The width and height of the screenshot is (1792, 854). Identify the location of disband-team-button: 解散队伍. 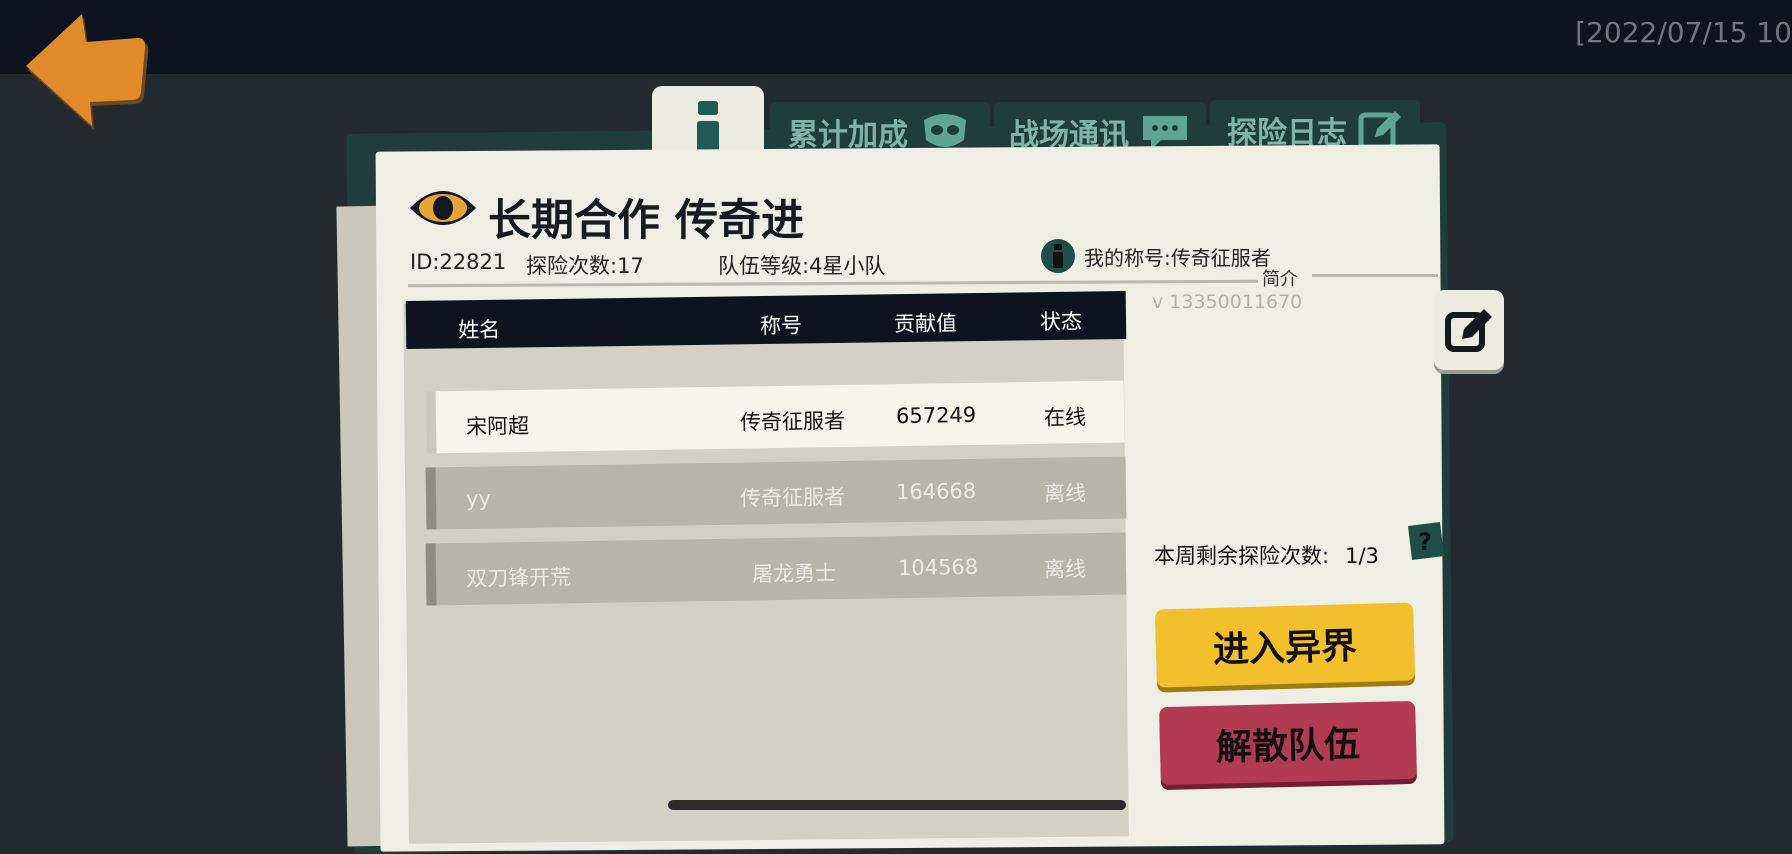
(1288, 743).